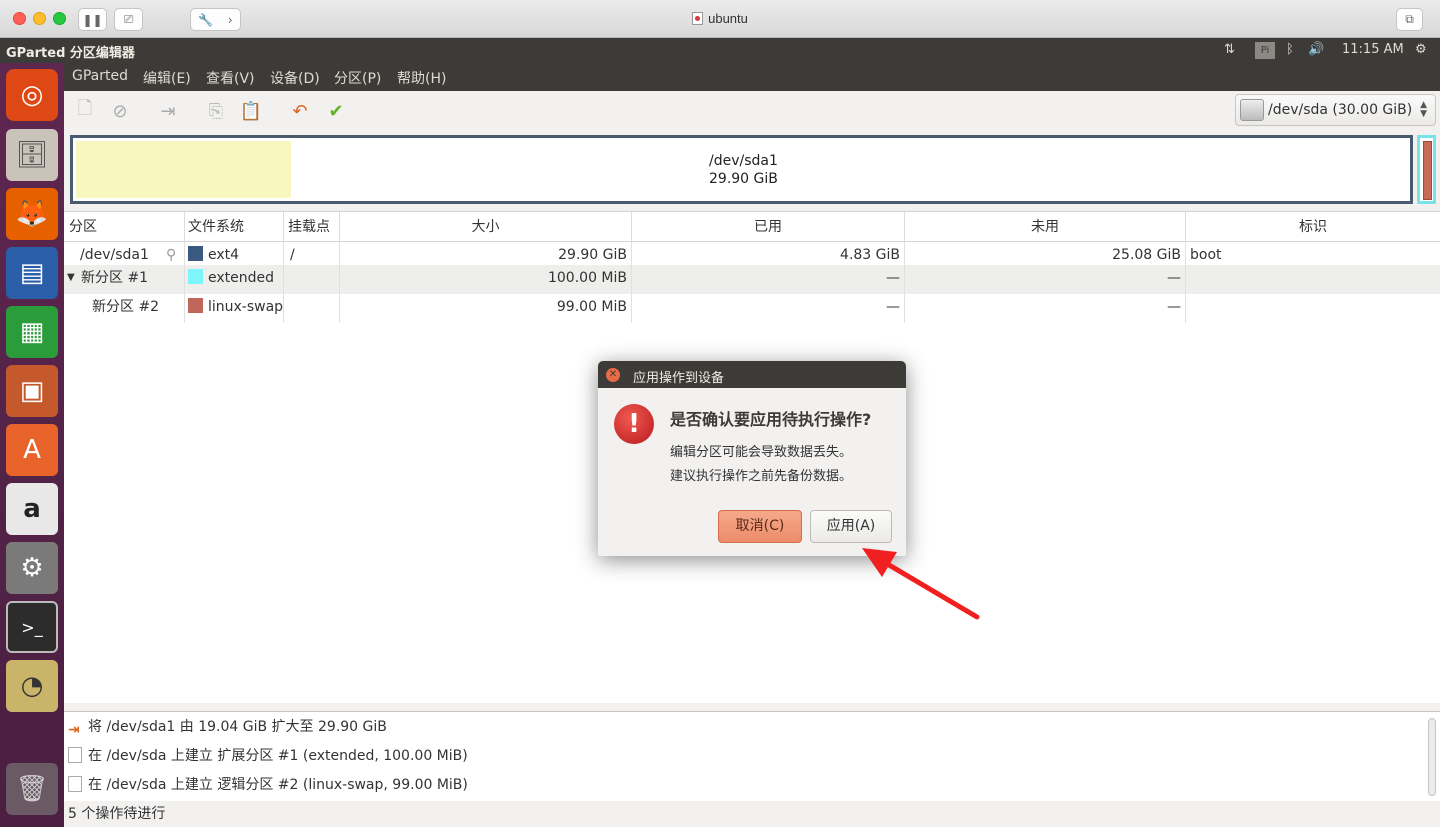 The width and height of the screenshot is (1440, 827). Describe the element at coordinates (183, 169) in the screenshot. I see `disk-map-used-space` at that location.